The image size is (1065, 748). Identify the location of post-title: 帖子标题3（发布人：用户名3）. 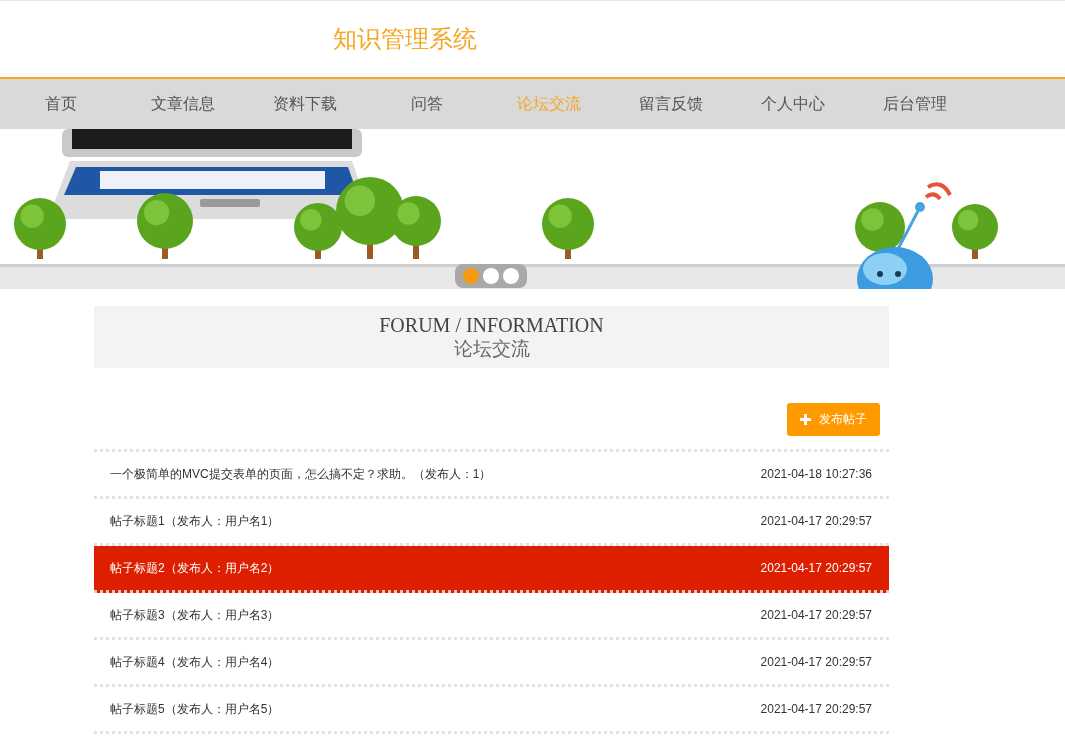
(195, 615).